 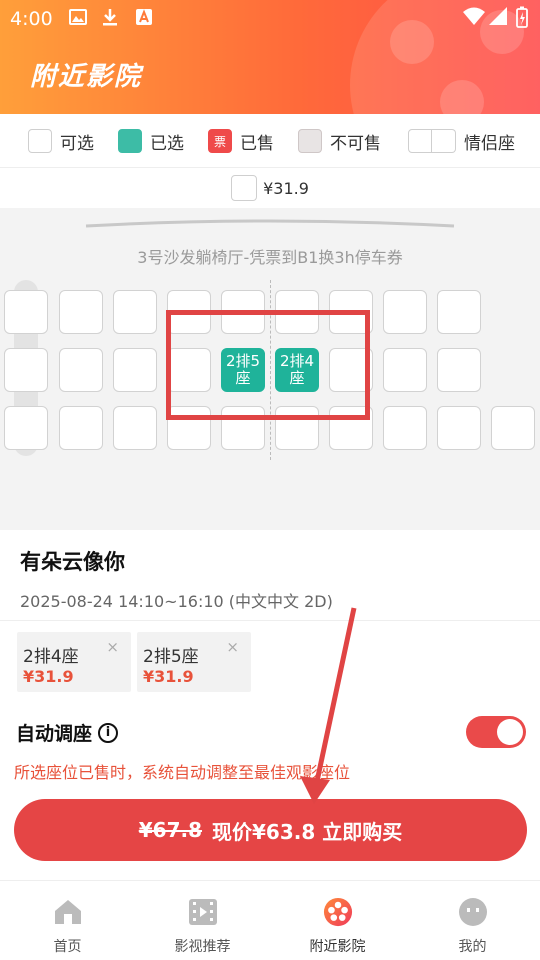 I want to click on auto-adjust-toggle, so click(x=496, y=732).